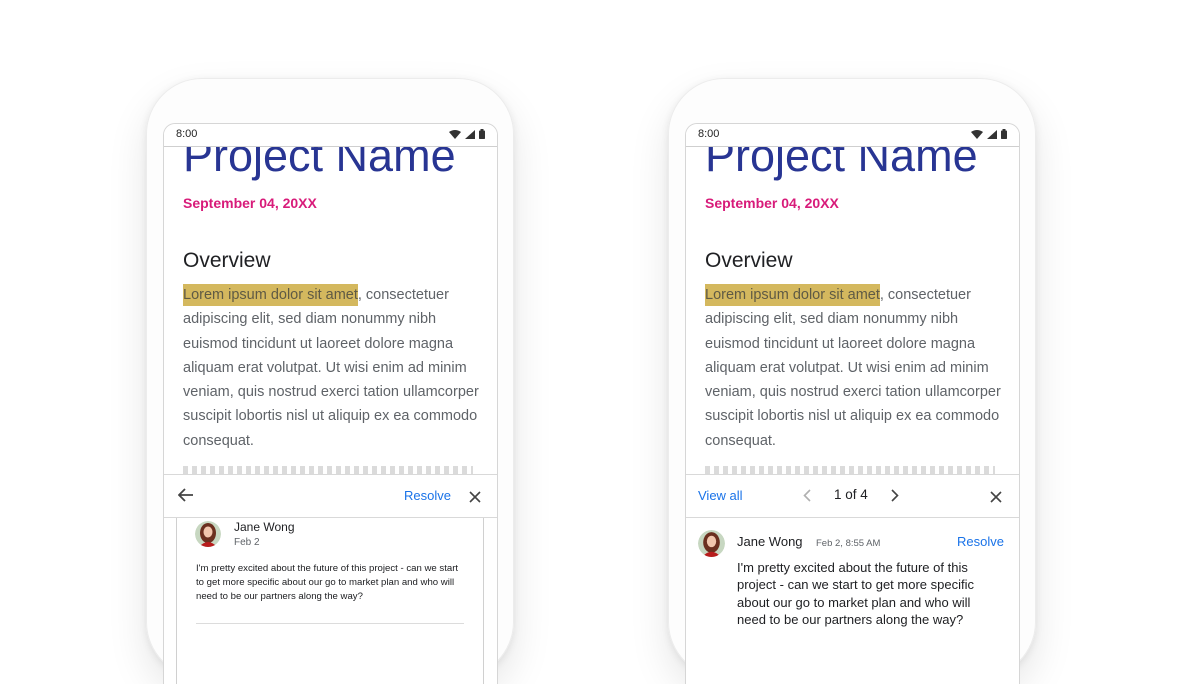 The height and width of the screenshot is (684, 1200). I want to click on next-comment-button, so click(895, 498).